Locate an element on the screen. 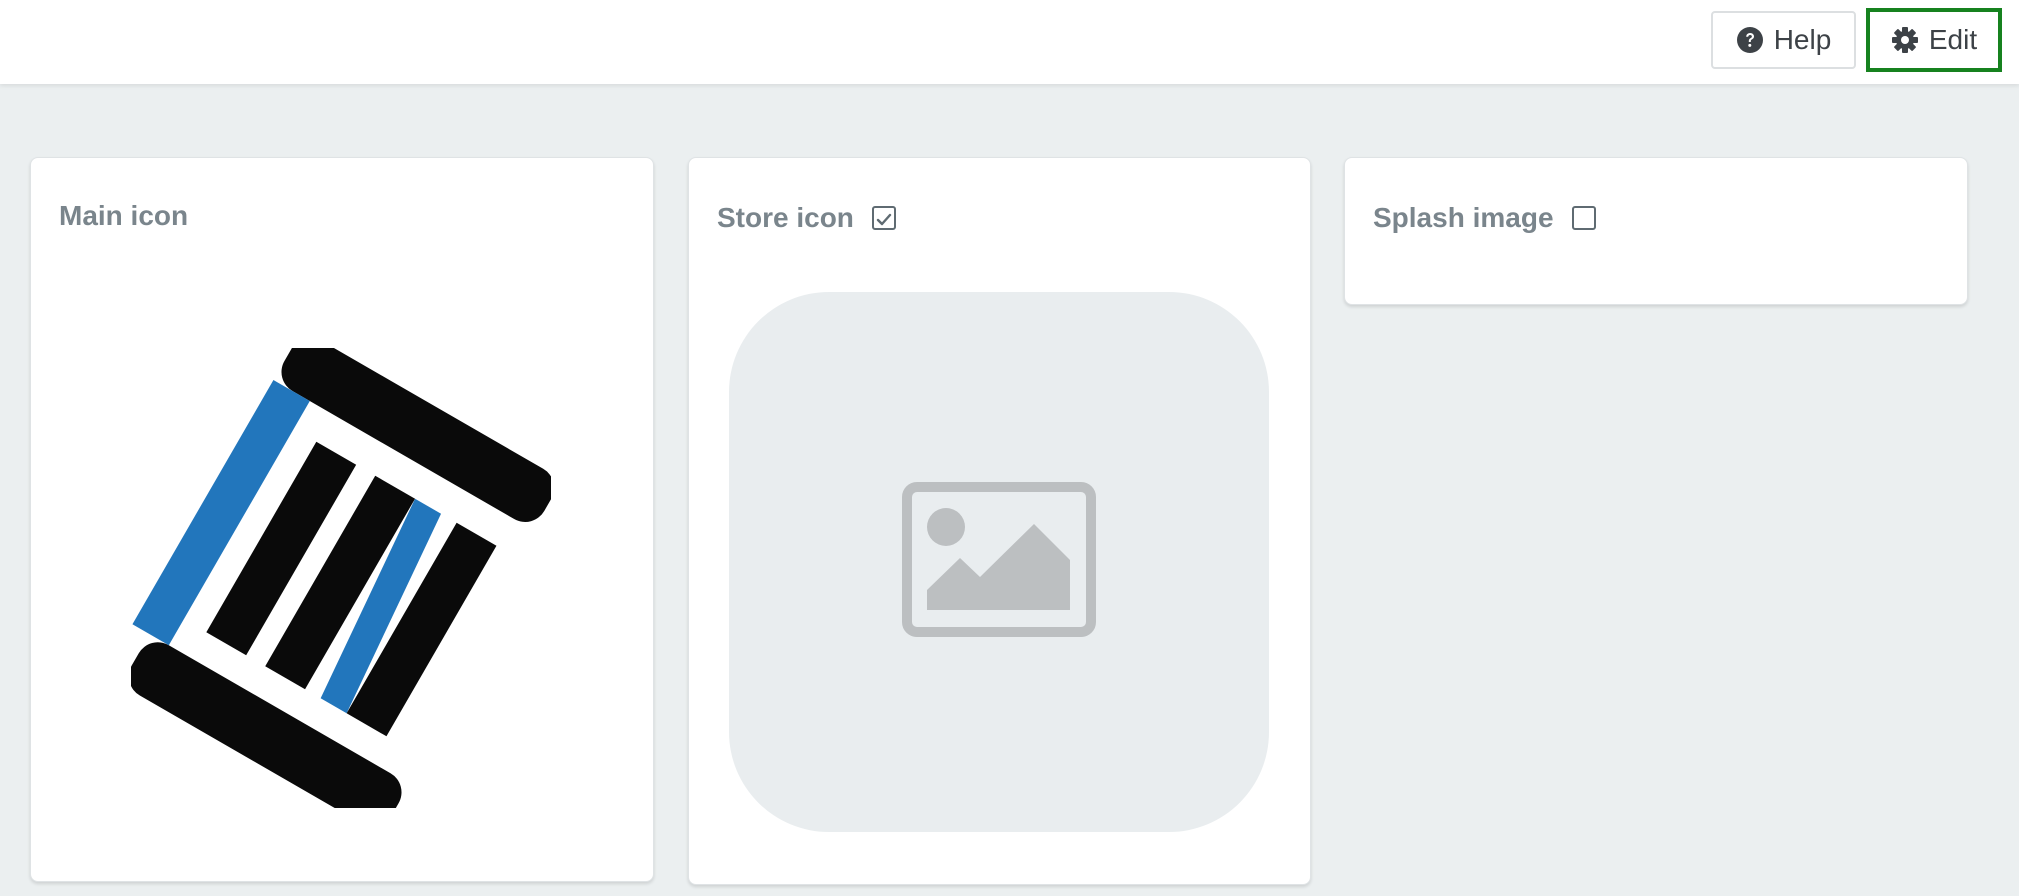 The image size is (2019, 896). main-icon-title: Main icon is located at coordinates (123, 216).